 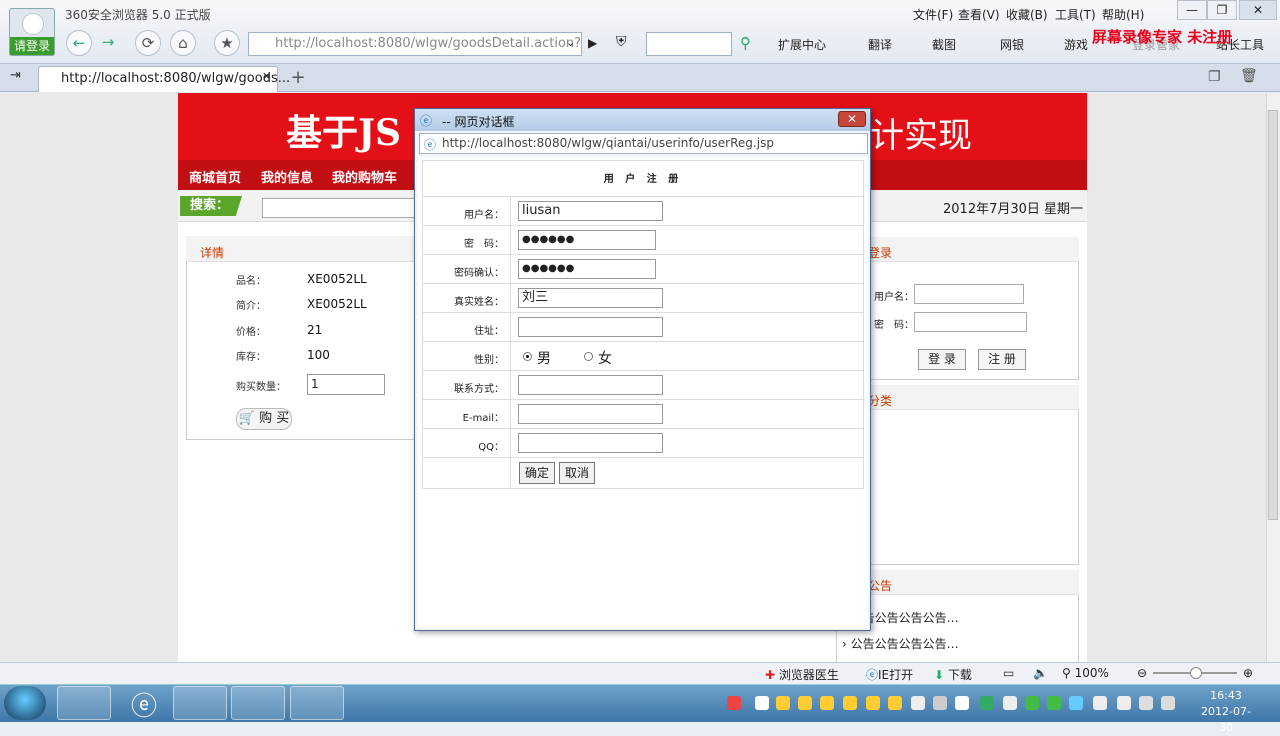 What do you see at coordinates (212, 253) in the screenshot?
I see `detail-panel-title: 详情` at bounding box center [212, 253].